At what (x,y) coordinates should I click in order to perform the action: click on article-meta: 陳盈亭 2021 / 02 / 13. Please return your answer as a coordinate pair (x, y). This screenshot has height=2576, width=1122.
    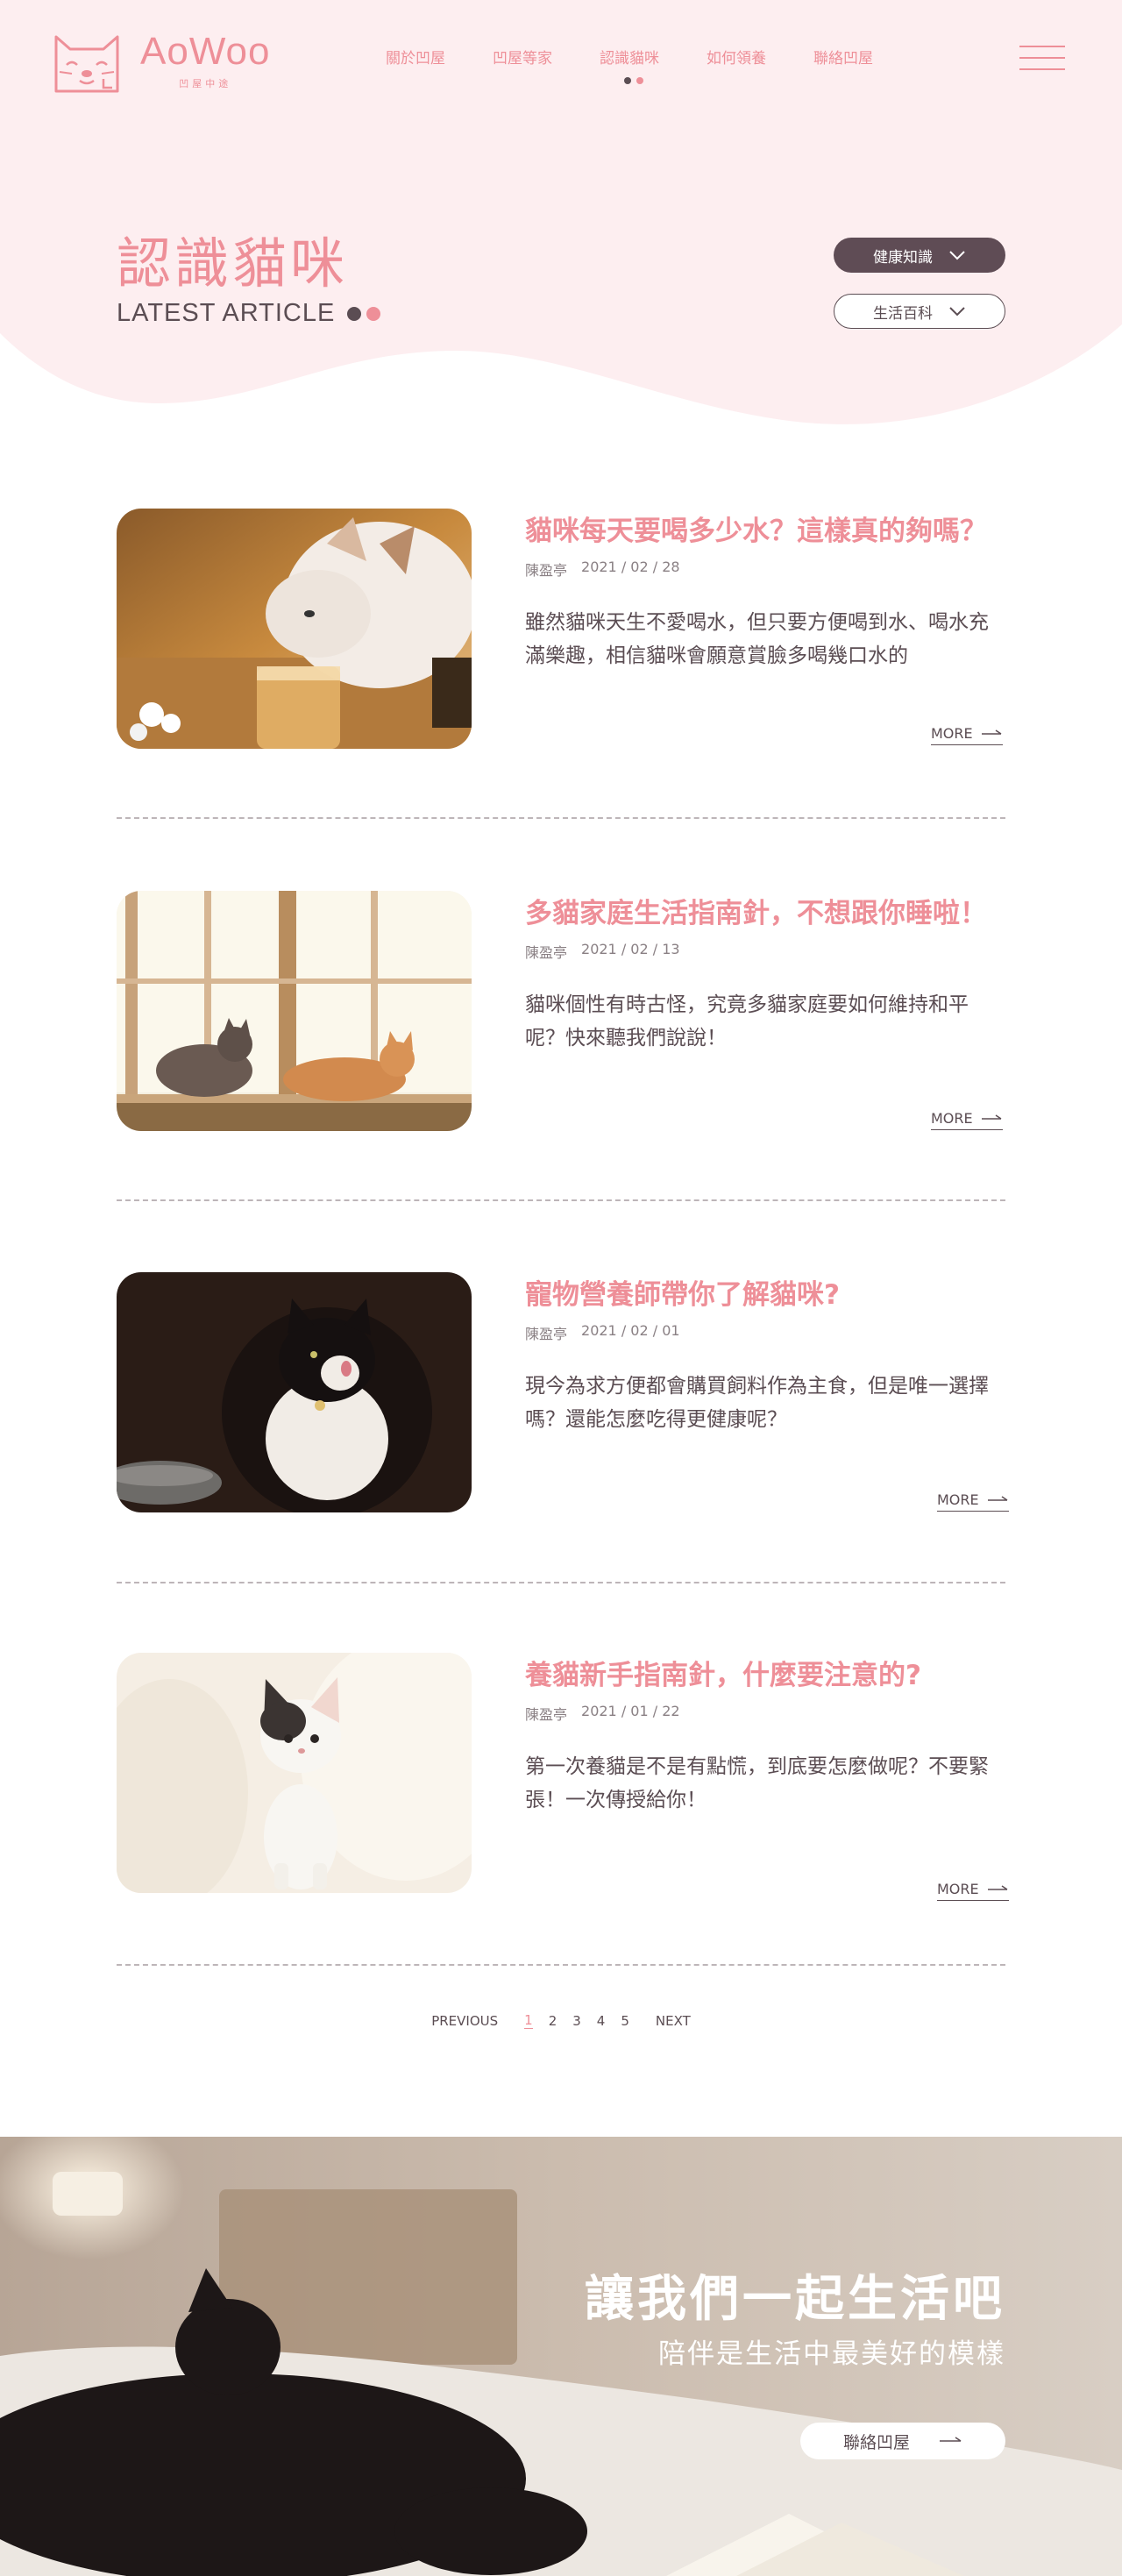
    Looking at the image, I should click on (602, 951).